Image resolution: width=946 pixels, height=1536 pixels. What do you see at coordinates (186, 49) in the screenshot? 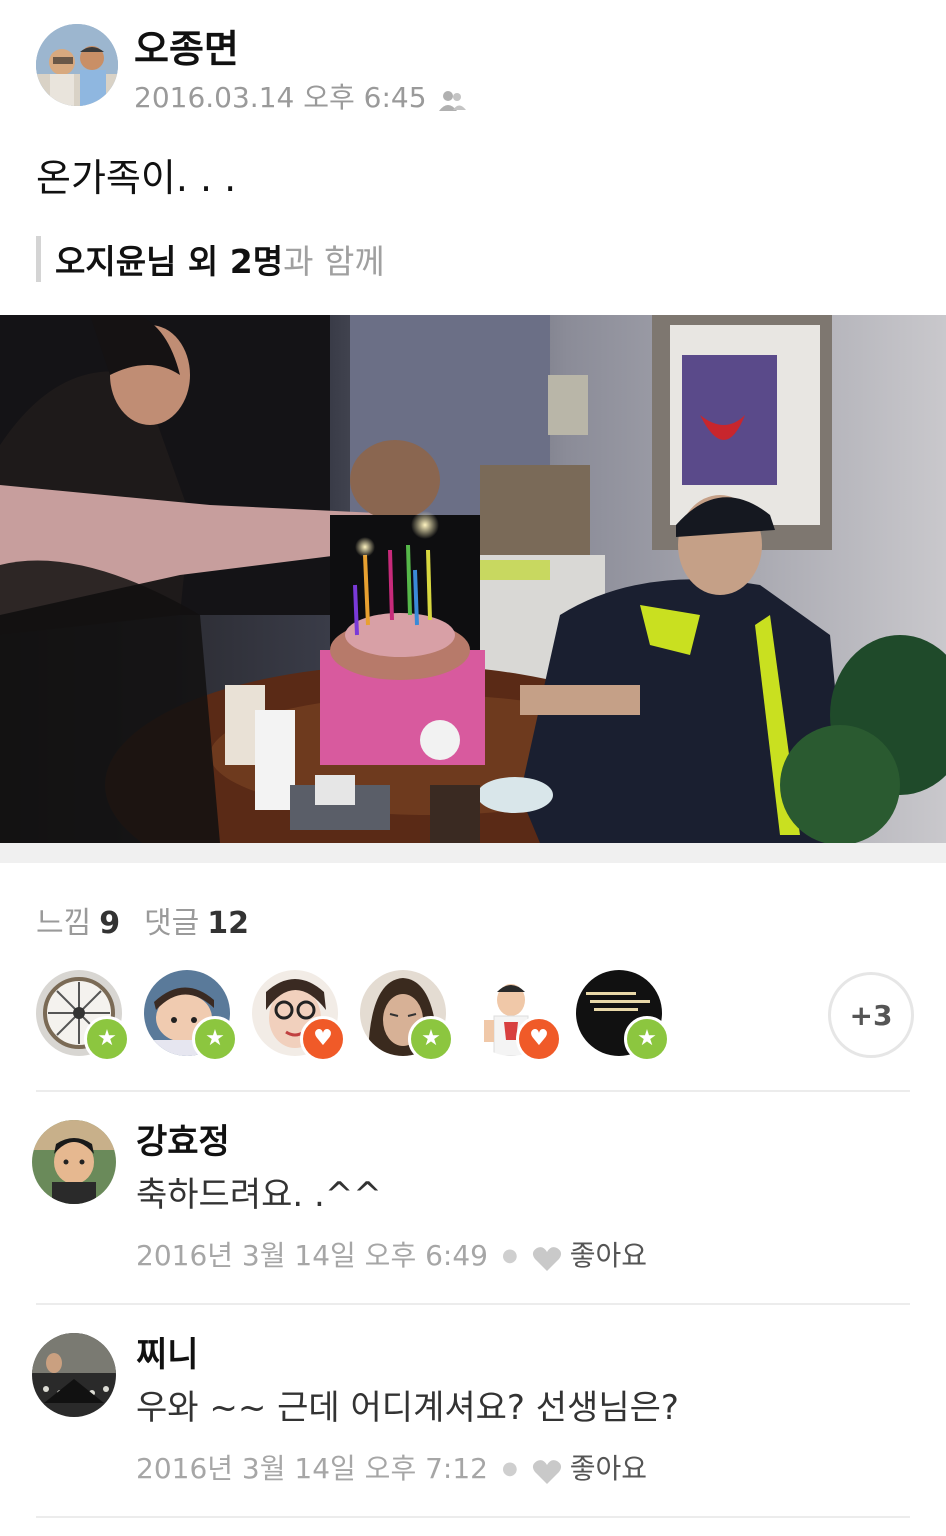
I see `author-name: 오종면` at bounding box center [186, 49].